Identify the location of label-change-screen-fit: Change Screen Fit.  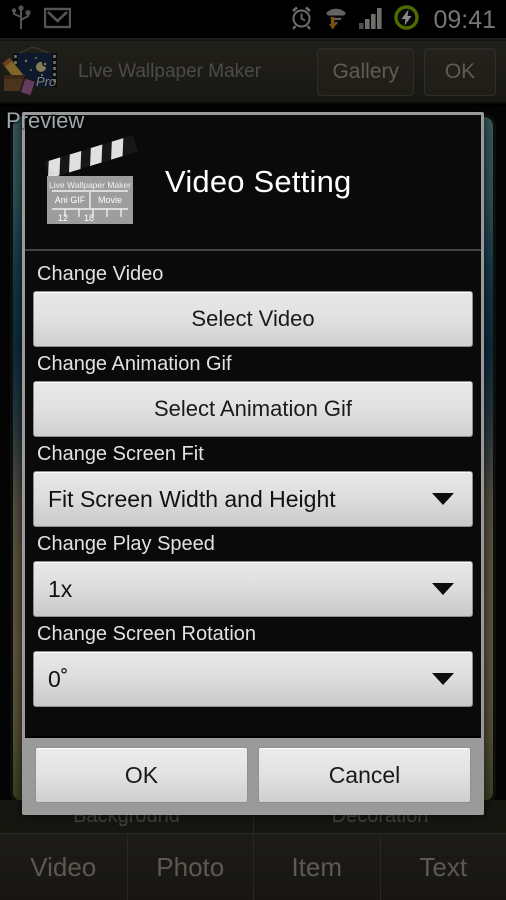
(120, 454).